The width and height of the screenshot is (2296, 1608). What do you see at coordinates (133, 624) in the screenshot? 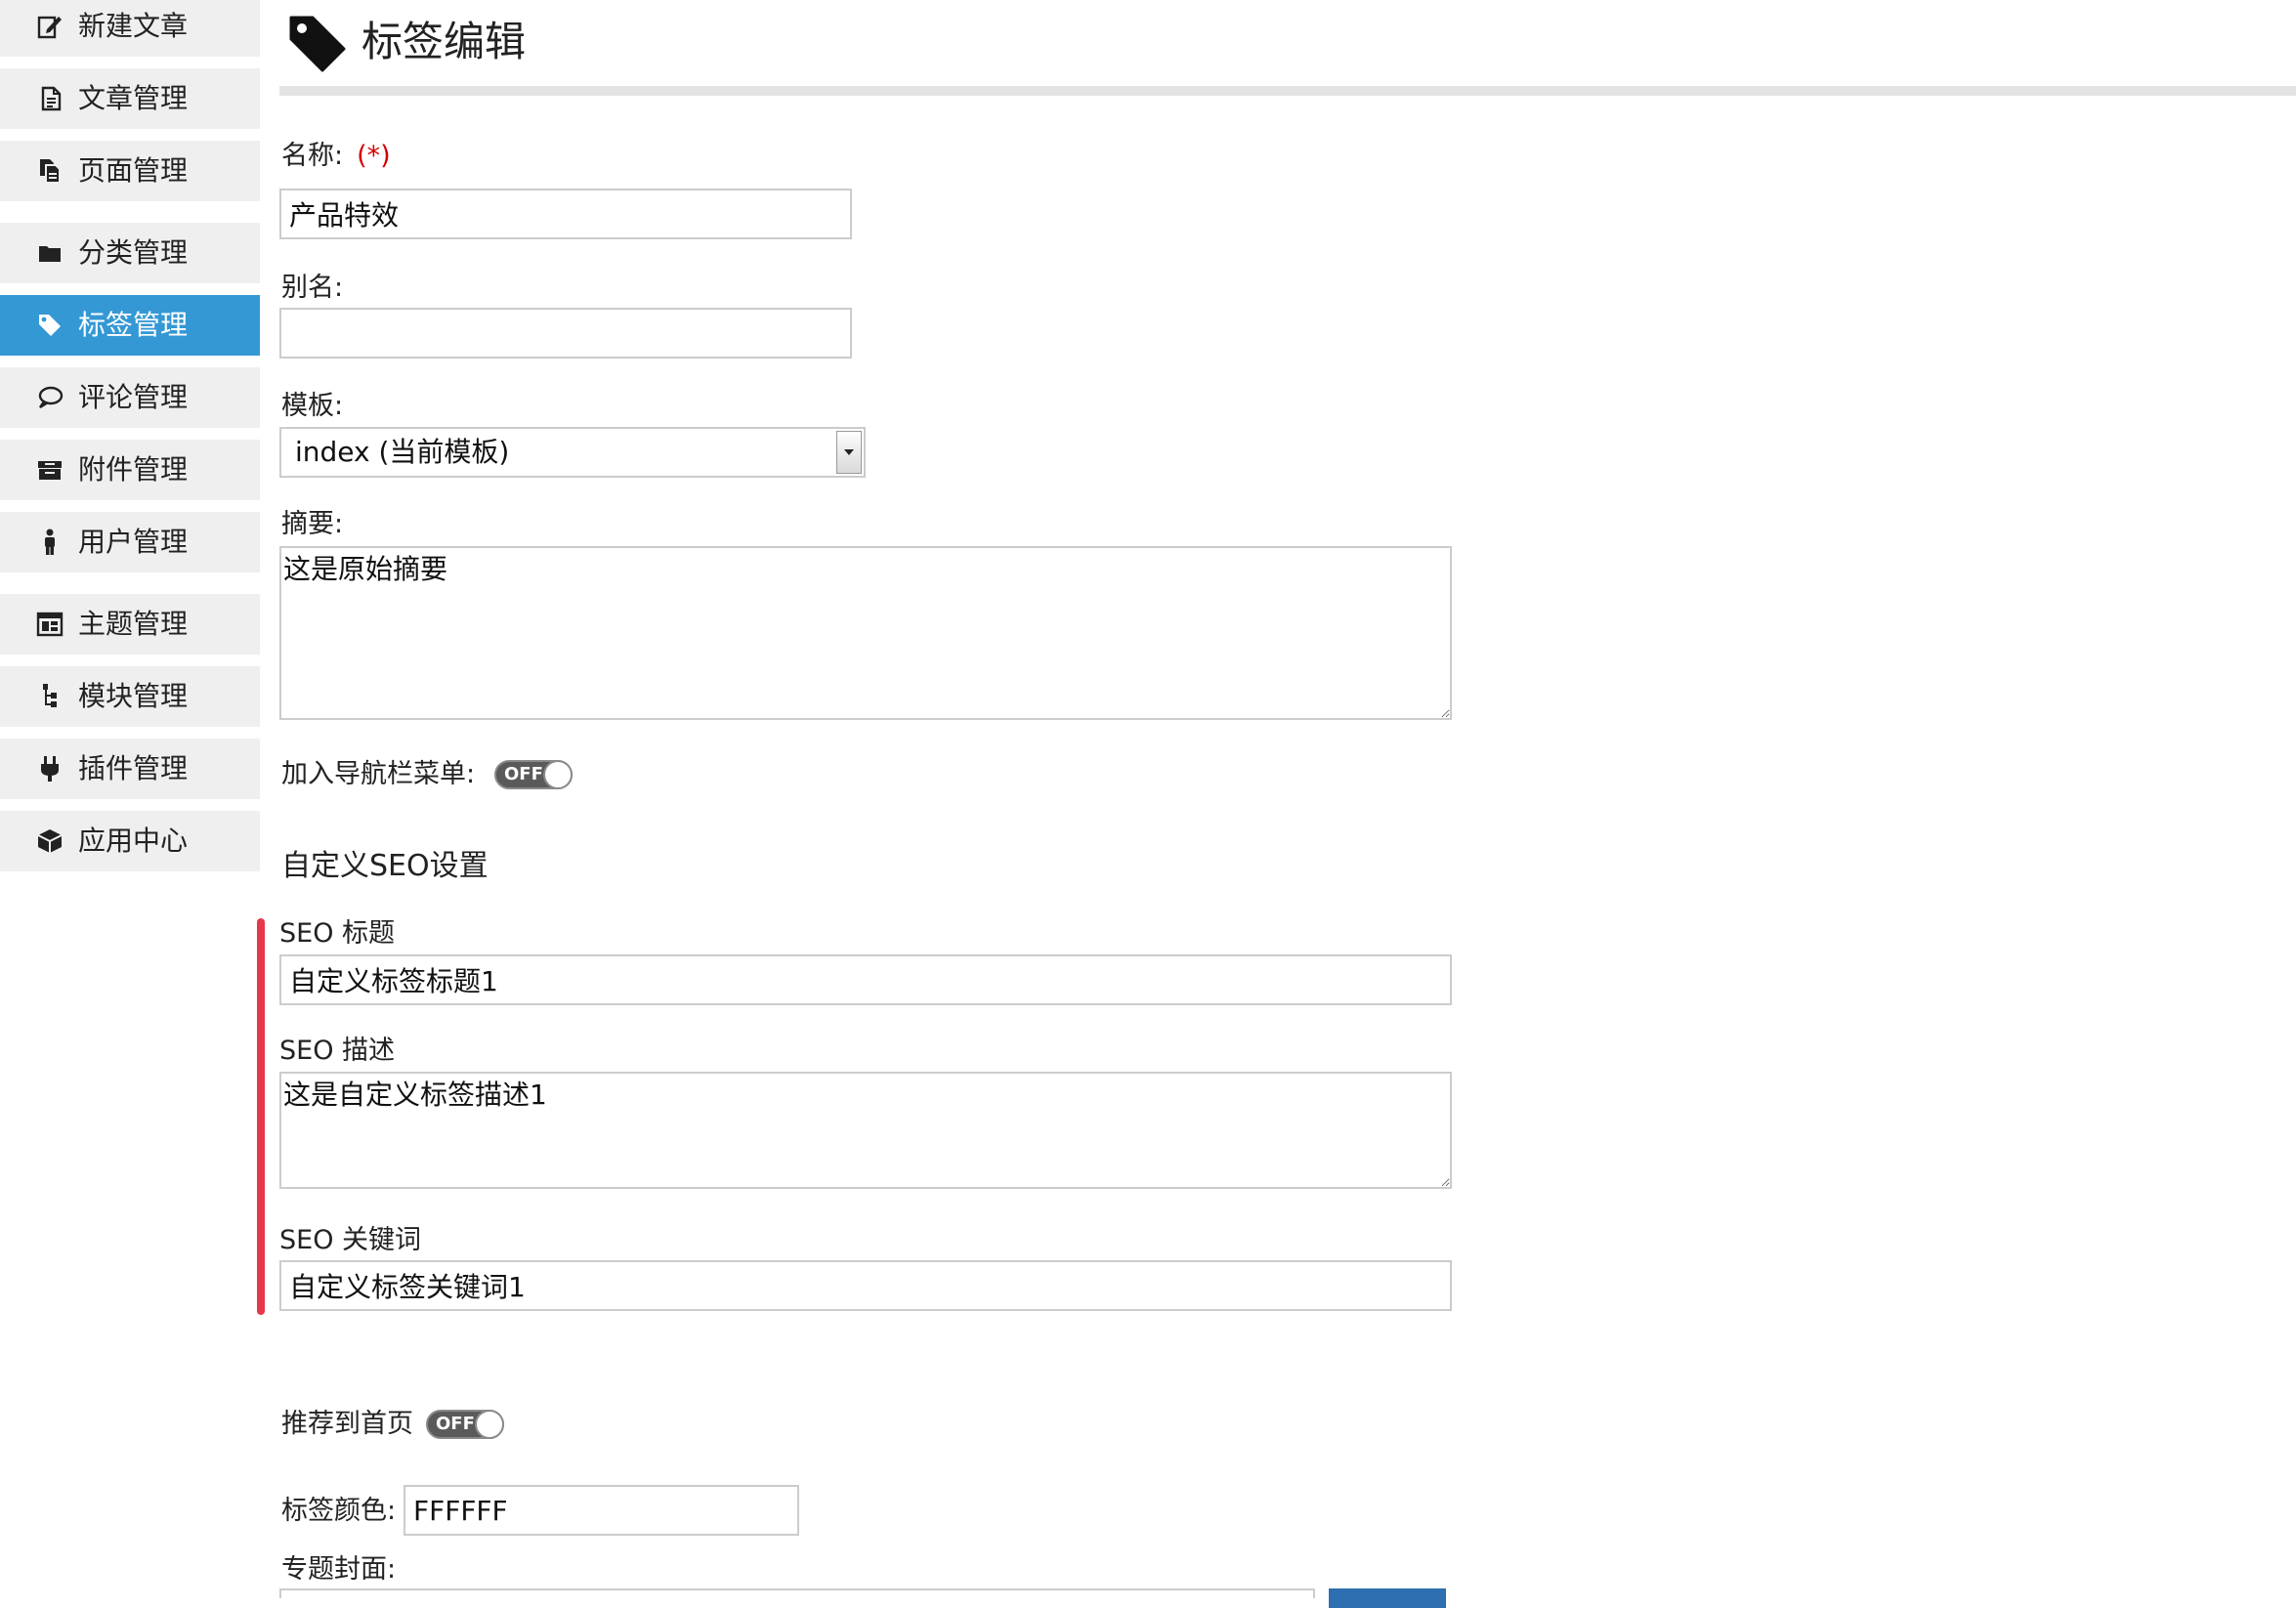
I see `sidebar-item-label: 主题管理` at bounding box center [133, 624].